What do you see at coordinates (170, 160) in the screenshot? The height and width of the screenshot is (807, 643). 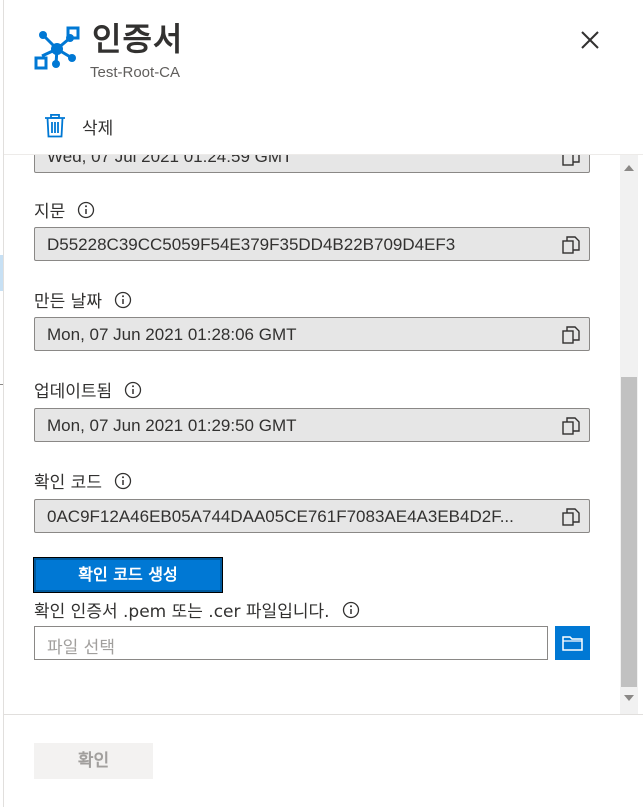 I see `expiry-date-value: Wed, 07 Jul 2021 01:24:59 GMT` at bounding box center [170, 160].